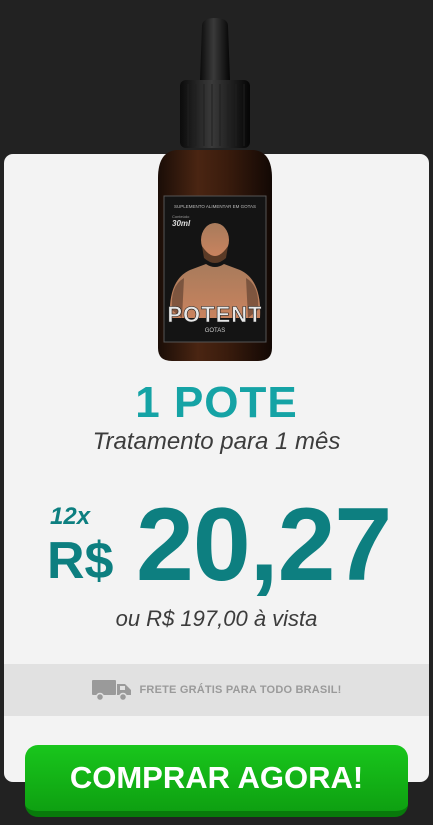 The height and width of the screenshot is (825, 433). I want to click on svg-text: SUPLEMENTO ALIMENTAR EM GOTAS, so click(215, 206).